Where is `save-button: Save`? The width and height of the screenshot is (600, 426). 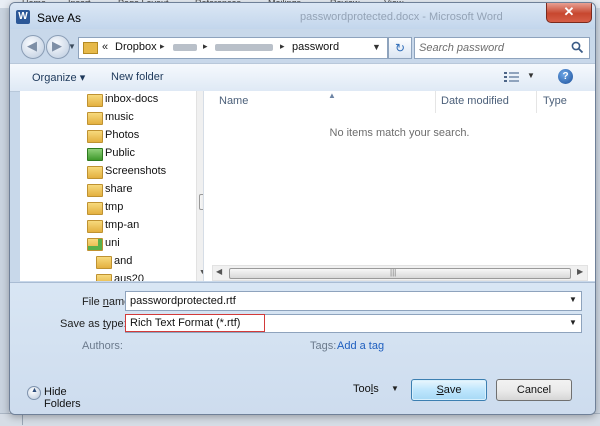 save-button: Save is located at coordinates (449, 390).